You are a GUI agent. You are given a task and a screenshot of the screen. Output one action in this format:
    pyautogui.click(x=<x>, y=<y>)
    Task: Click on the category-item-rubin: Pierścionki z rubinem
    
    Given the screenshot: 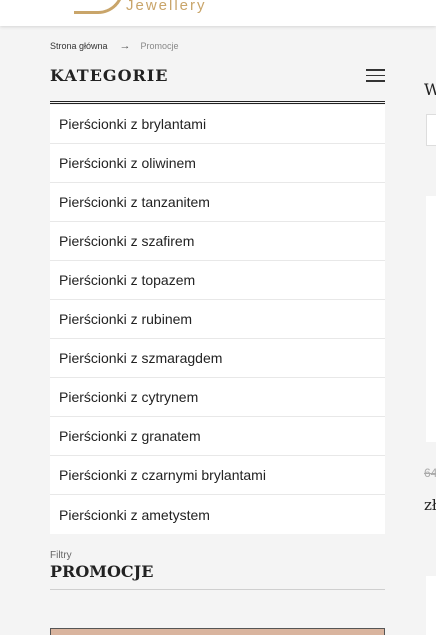 What is the action you would take?
    pyautogui.click(x=217, y=319)
    